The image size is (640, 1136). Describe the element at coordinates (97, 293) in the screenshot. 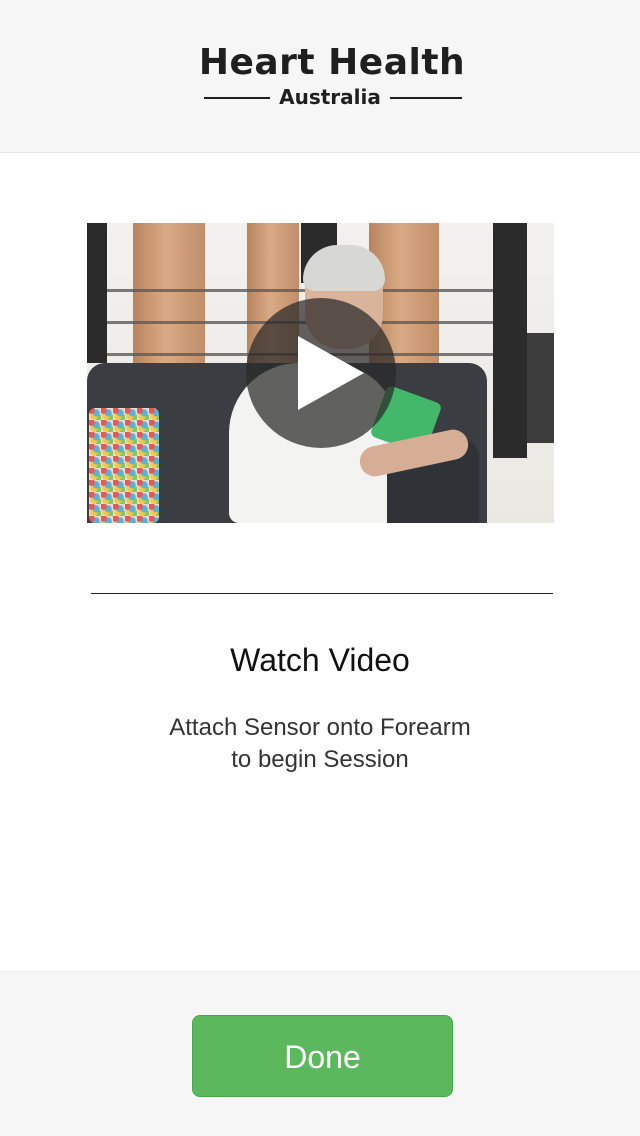

I see `window-frame-left` at that location.